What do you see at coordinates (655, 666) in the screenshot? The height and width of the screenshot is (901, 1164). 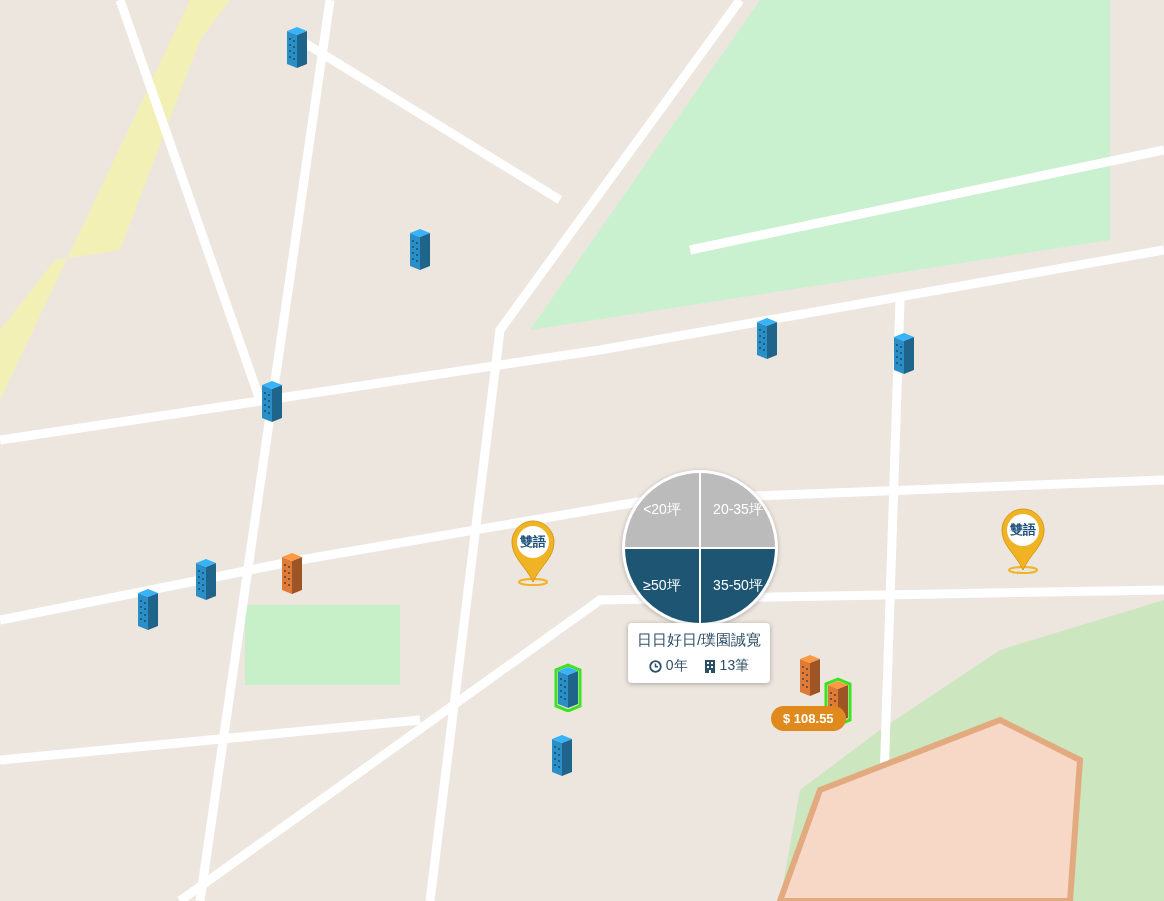 I see `clock-icon` at bounding box center [655, 666].